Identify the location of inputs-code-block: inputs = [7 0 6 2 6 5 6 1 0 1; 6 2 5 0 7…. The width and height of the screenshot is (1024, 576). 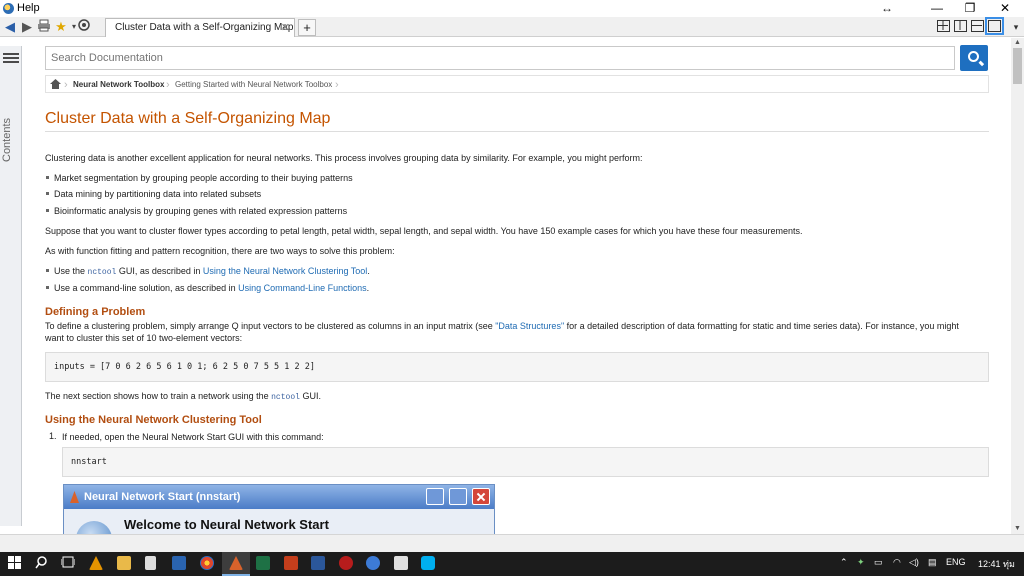
(517, 367).